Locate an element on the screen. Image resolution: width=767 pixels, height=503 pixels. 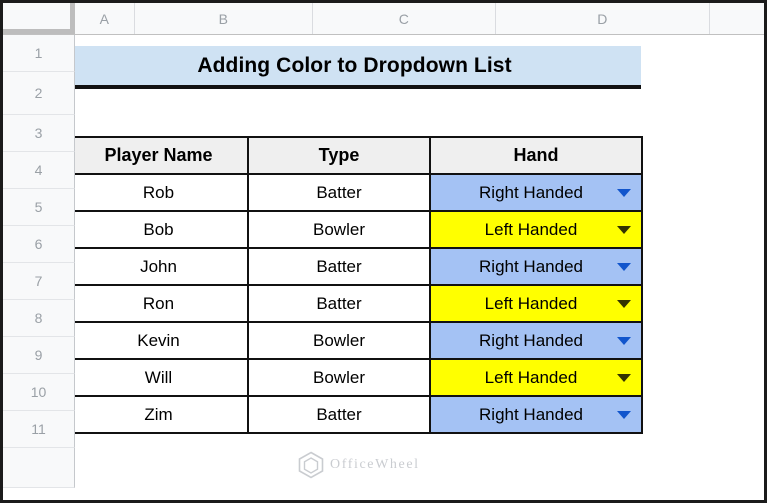
title-banner-cell: Adding Color to Dropdown List is located at coordinates (354, 67).